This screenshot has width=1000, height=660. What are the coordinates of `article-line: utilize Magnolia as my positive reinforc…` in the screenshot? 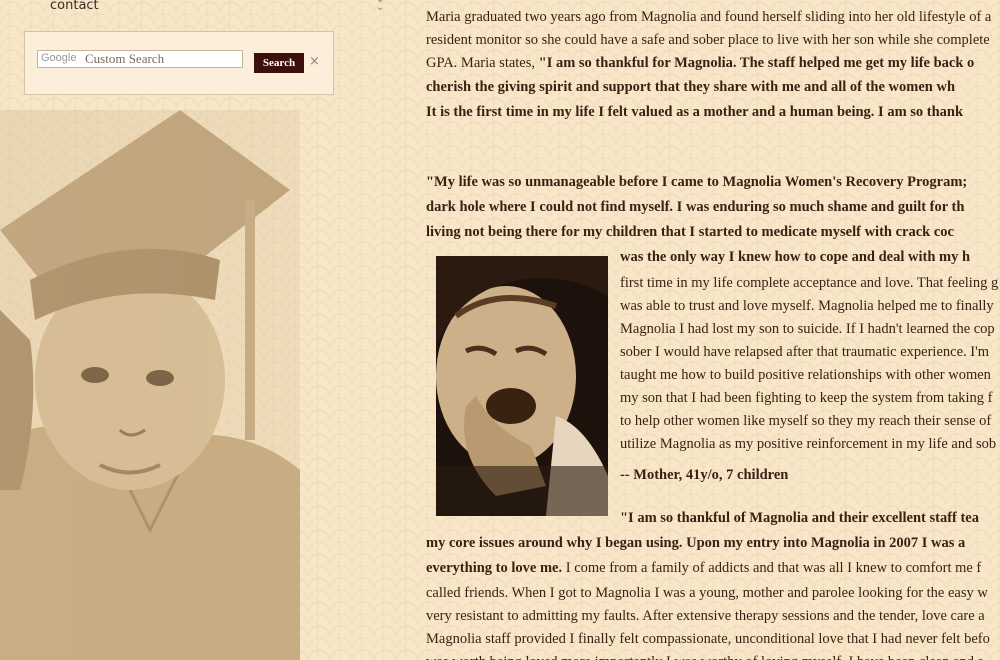 It's located at (808, 444).